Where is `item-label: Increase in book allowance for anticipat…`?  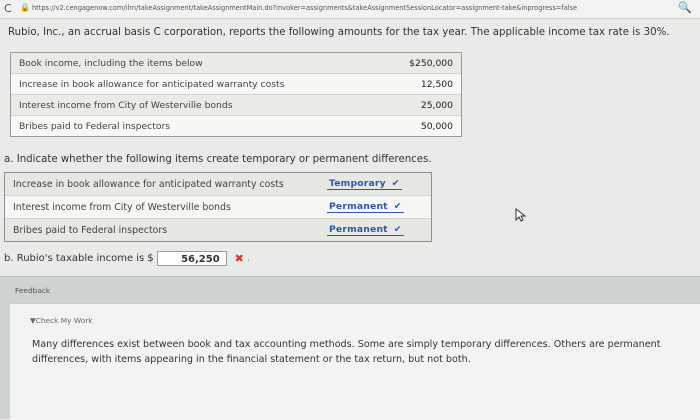
item-label: Increase in book allowance for anticipat… is located at coordinates (148, 184).